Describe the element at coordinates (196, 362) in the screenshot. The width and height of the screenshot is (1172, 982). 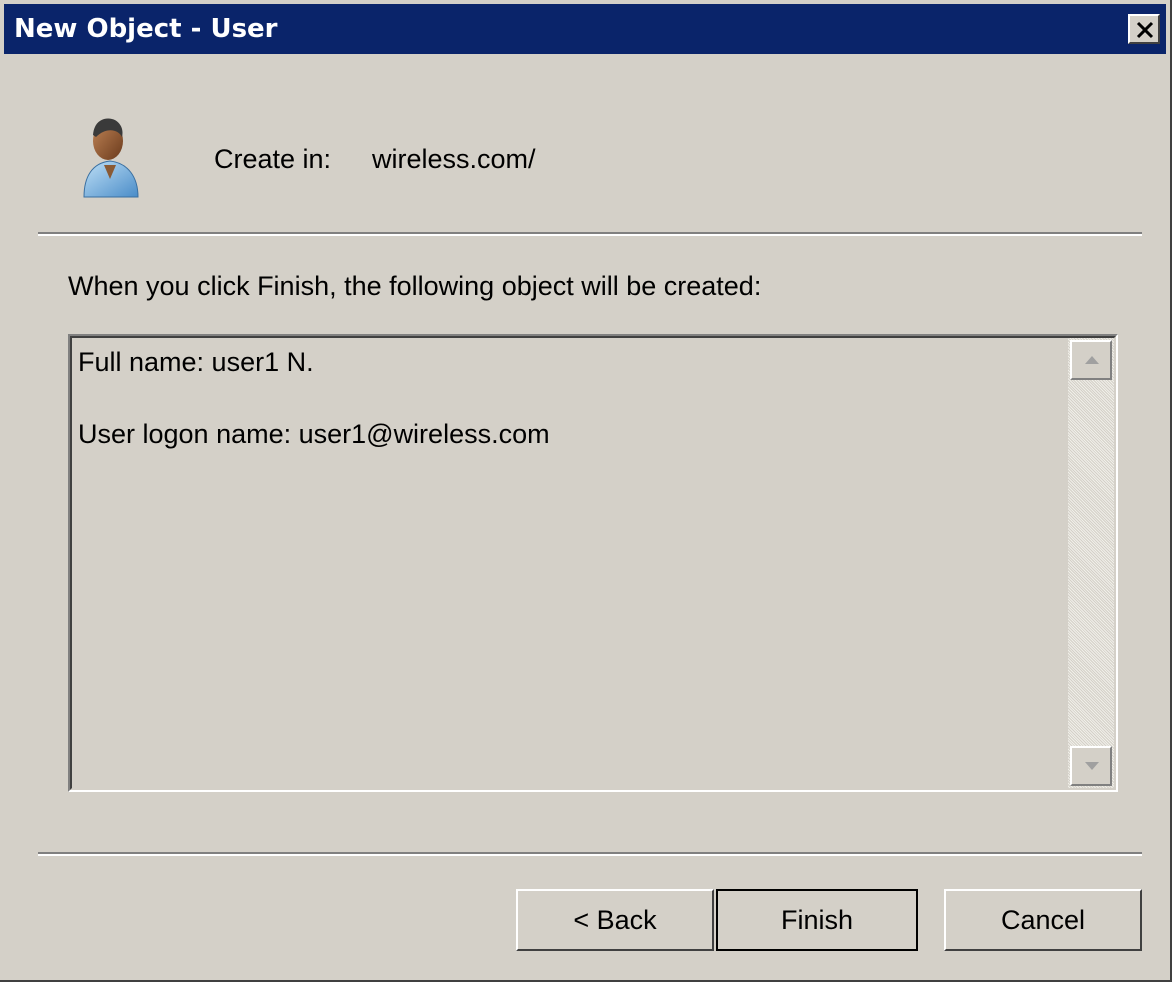
I see `summary-full-name: Full name: user1 N.` at that location.